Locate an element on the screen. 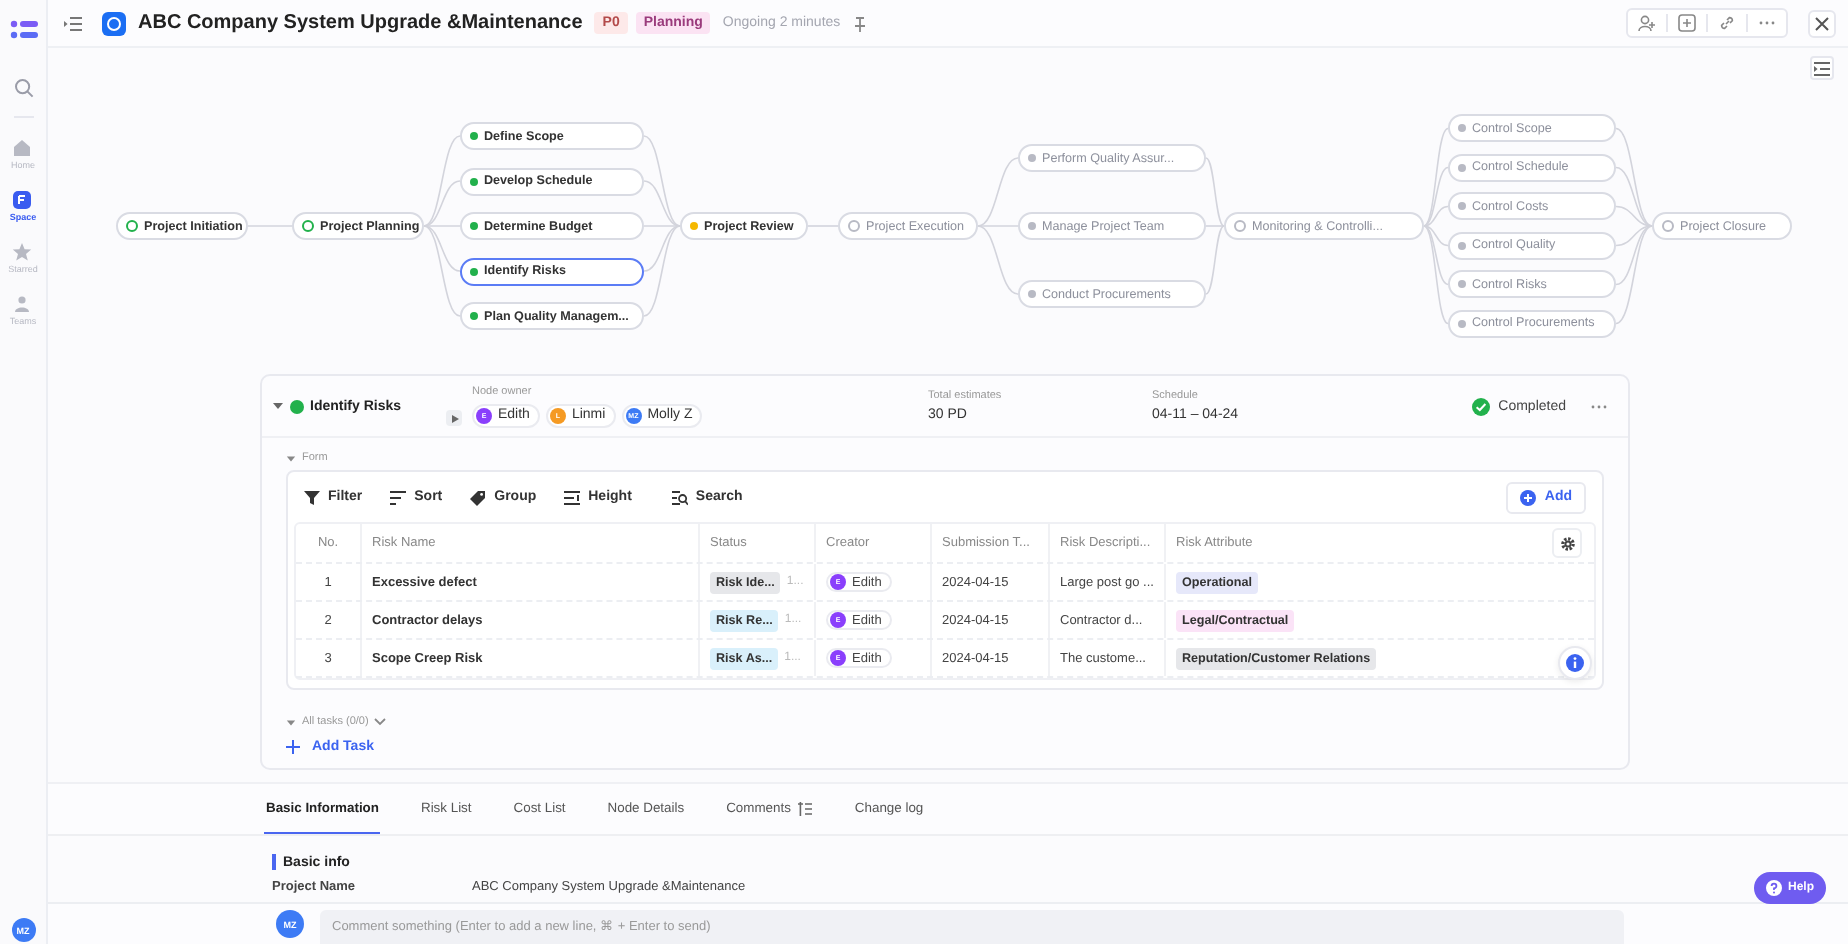 The image size is (1848, 944). home-icon is located at coordinates (22, 148).